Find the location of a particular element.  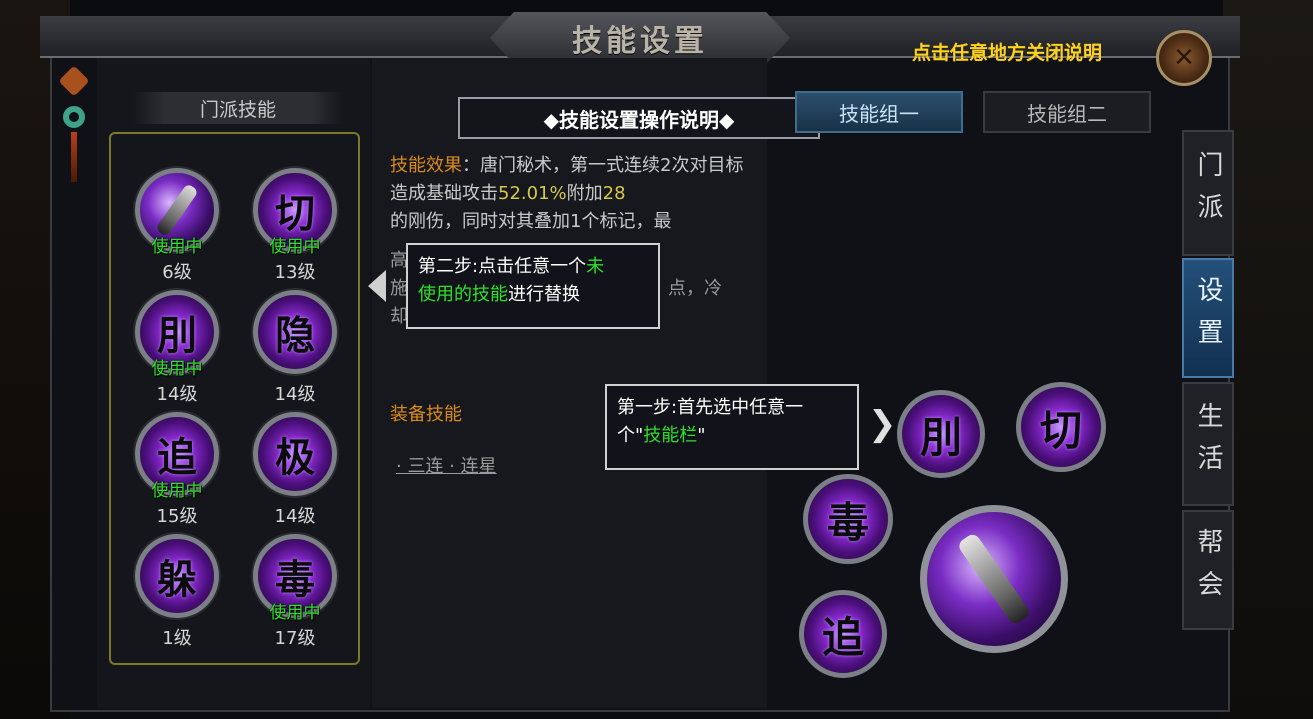

skill-level: 1级 is located at coordinates (177, 638).